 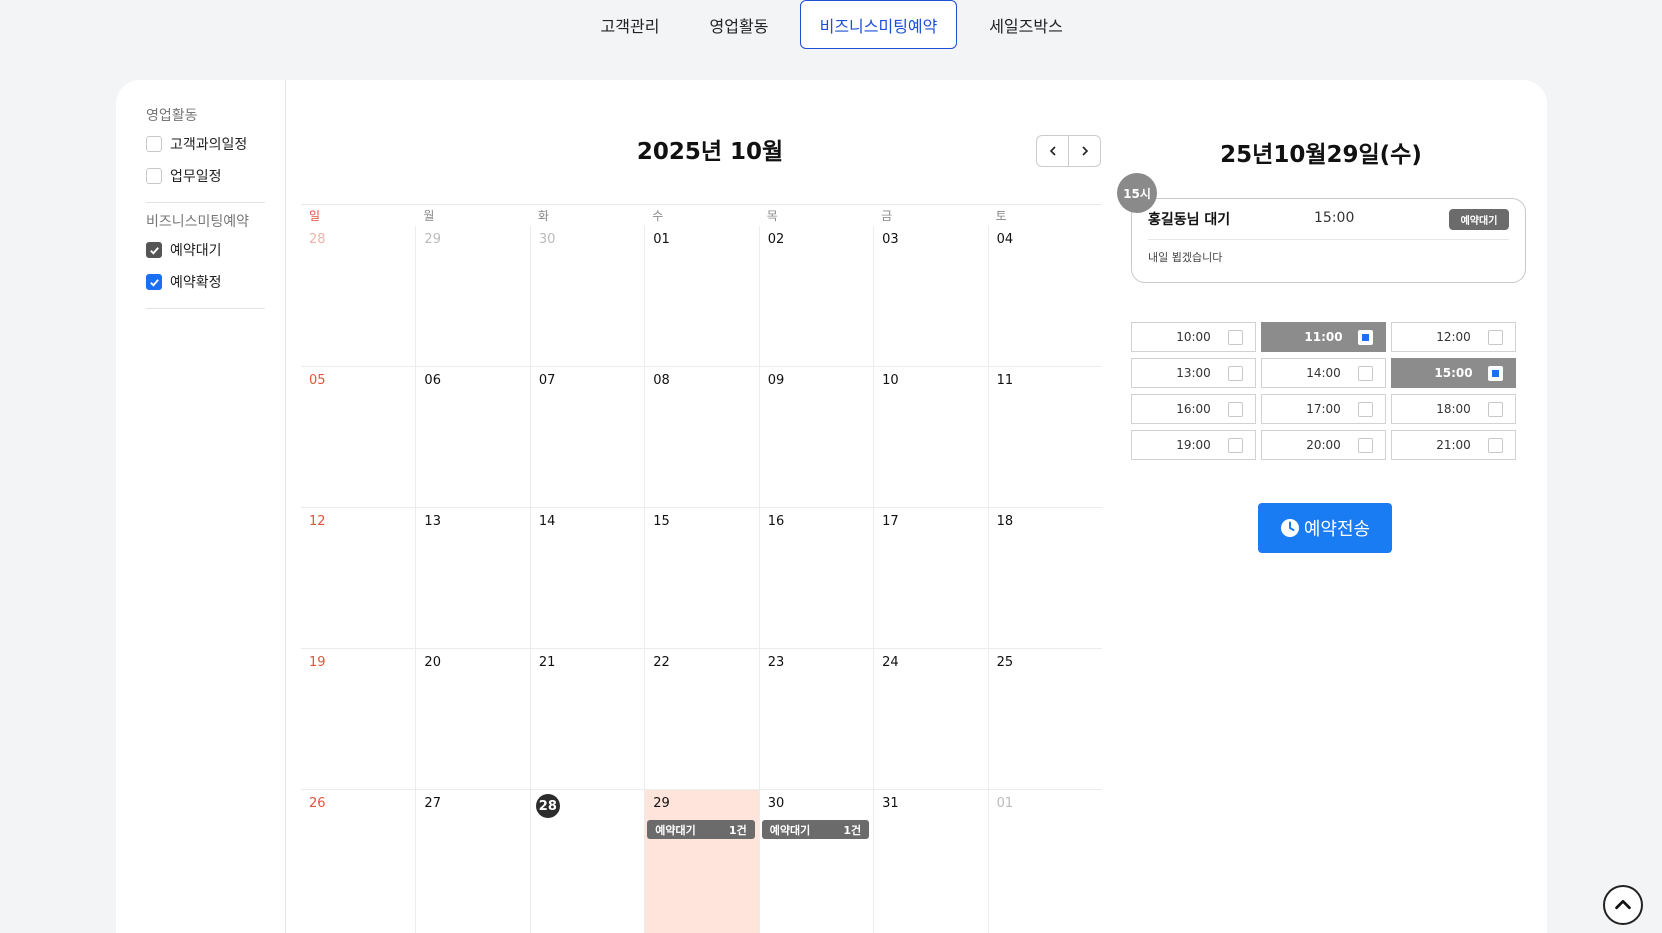 I want to click on weekday-header: 일 월 화 수 목 금 토, so click(x=701, y=215).